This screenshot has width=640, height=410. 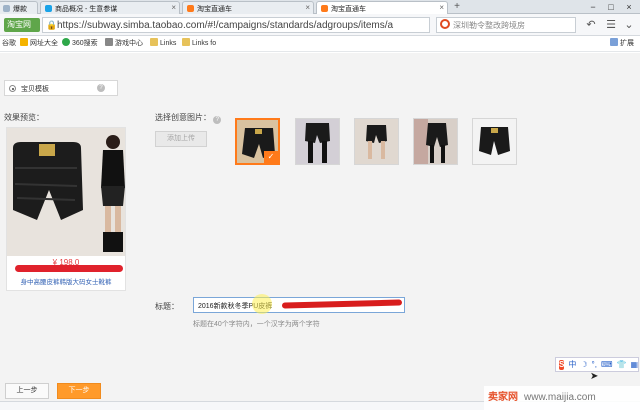 What do you see at coordinates (24, 117) in the screenshot?
I see `preview-label: 效果预览：` at bounding box center [24, 117].